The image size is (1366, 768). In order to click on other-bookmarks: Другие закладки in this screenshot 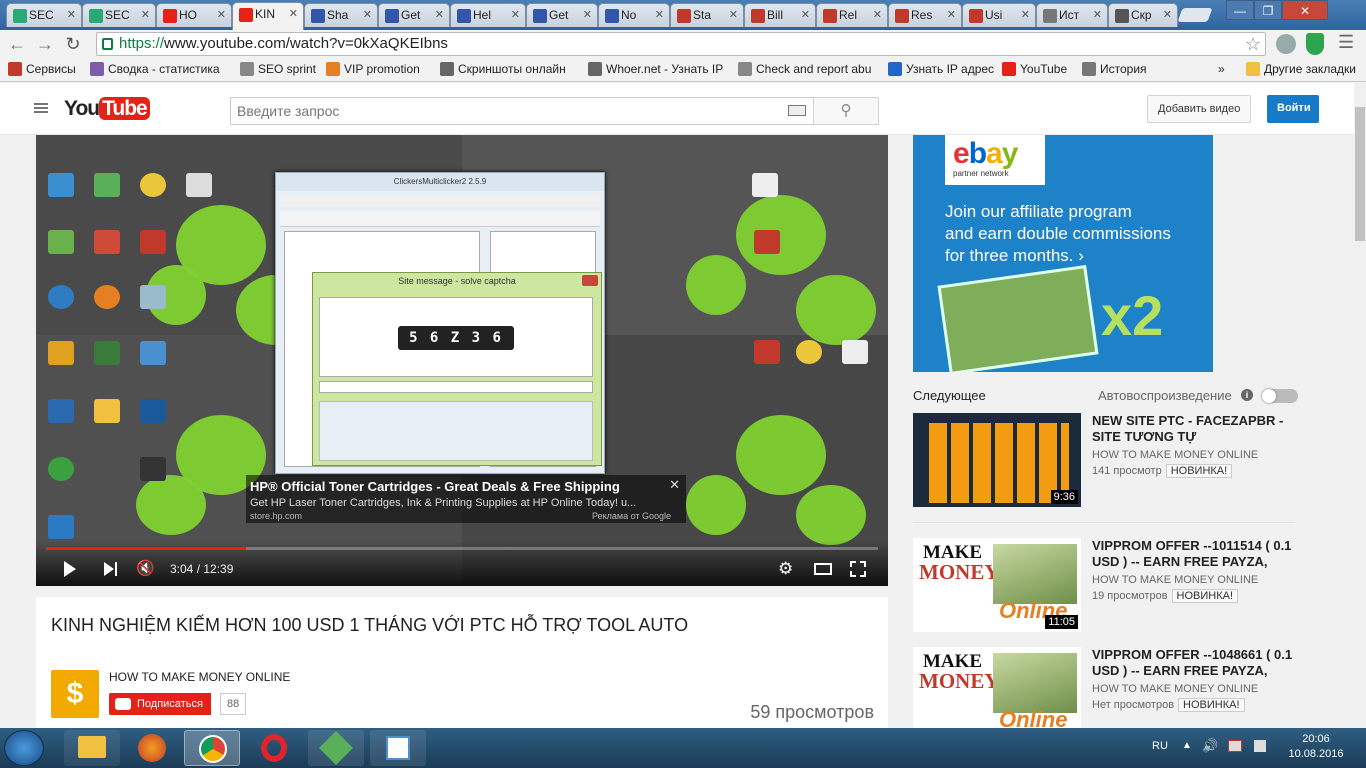, I will do `click(1301, 69)`.